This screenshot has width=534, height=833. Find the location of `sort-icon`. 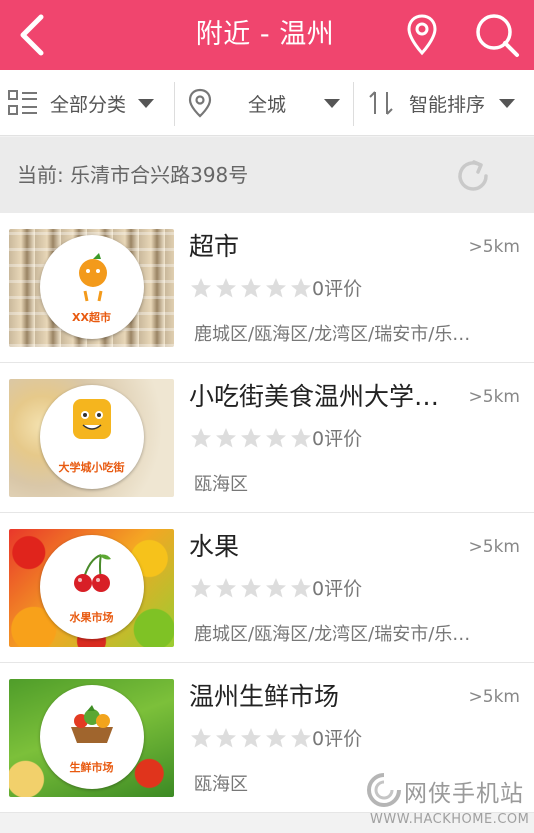

sort-icon is located at coordinates (381, 103).